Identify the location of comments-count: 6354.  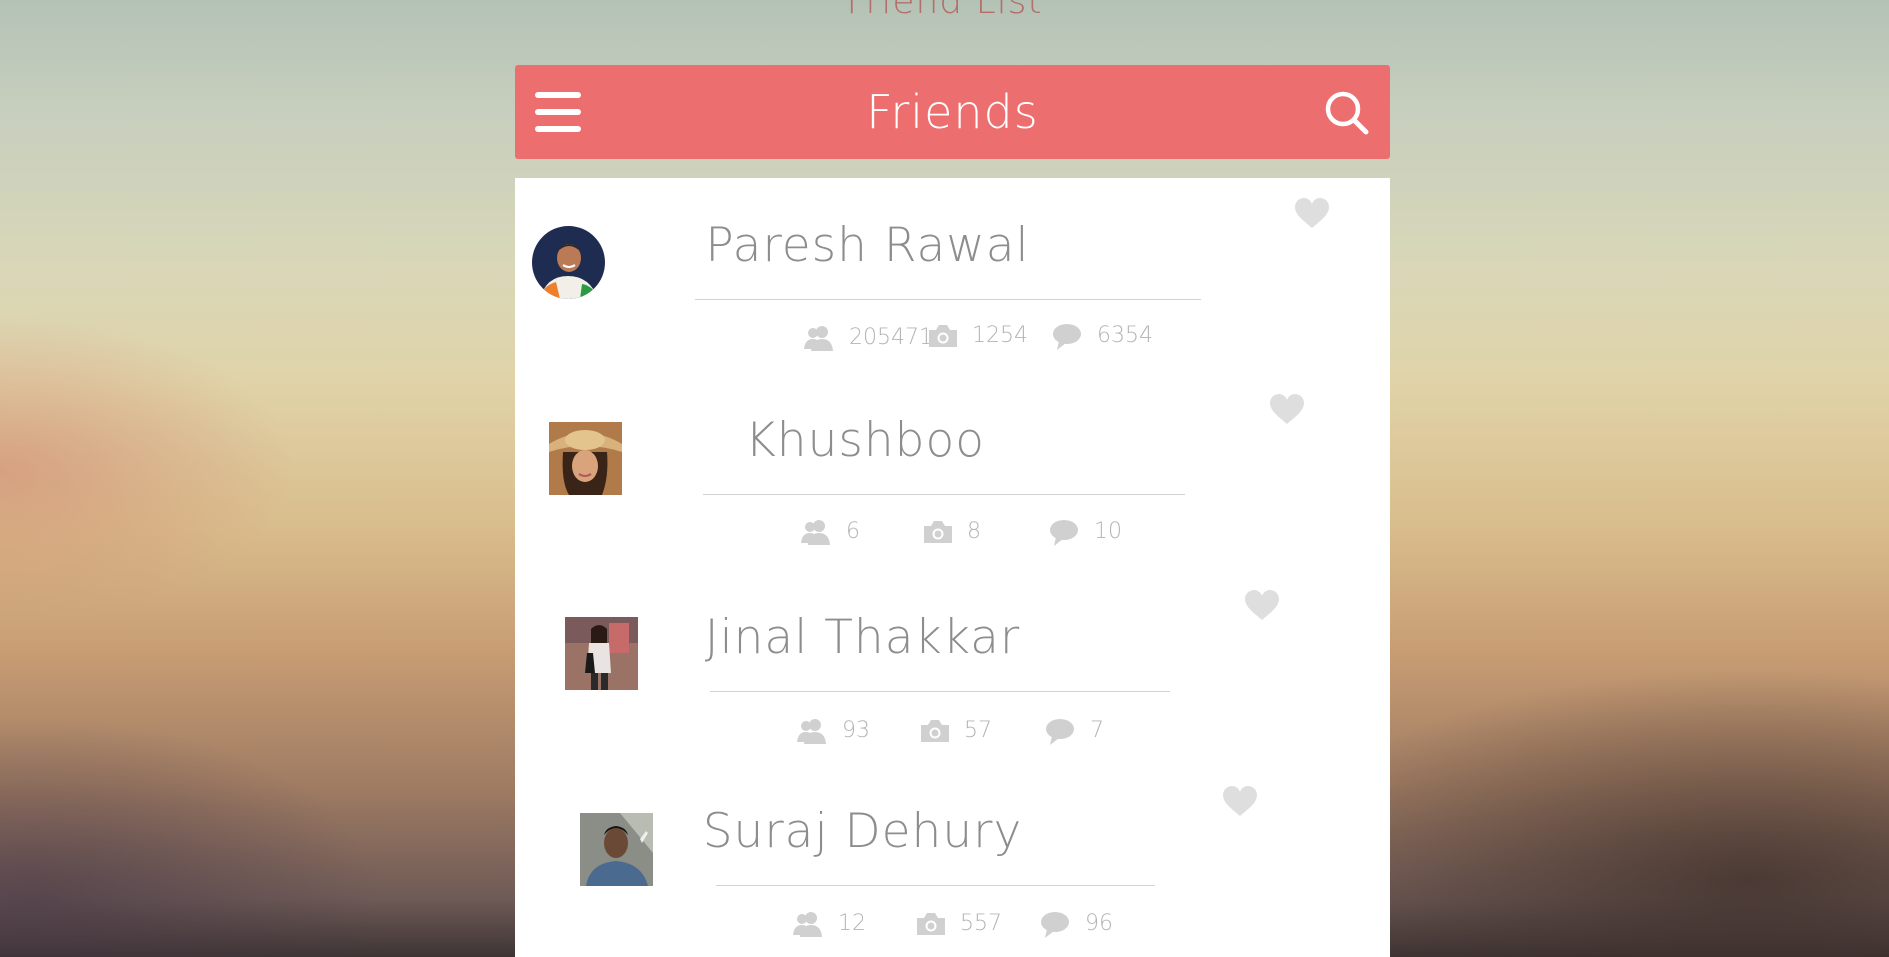
(1125, 335).